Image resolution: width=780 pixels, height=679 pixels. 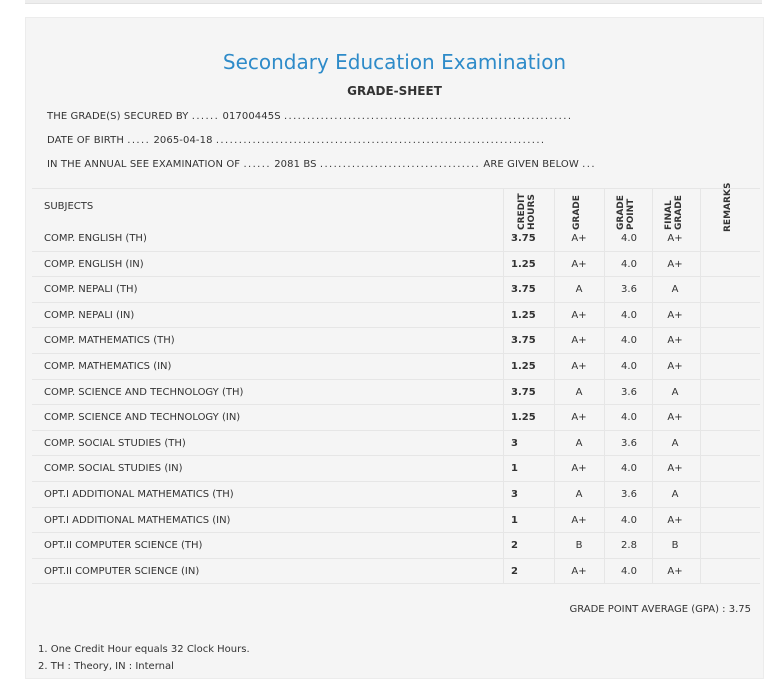 What do you see at coordinates (139, 494) in the screenshot?
I see `subject-name: OPT.I ADDITIONAL MATHEMATICS (TH)` at bounding box center [139, 494].